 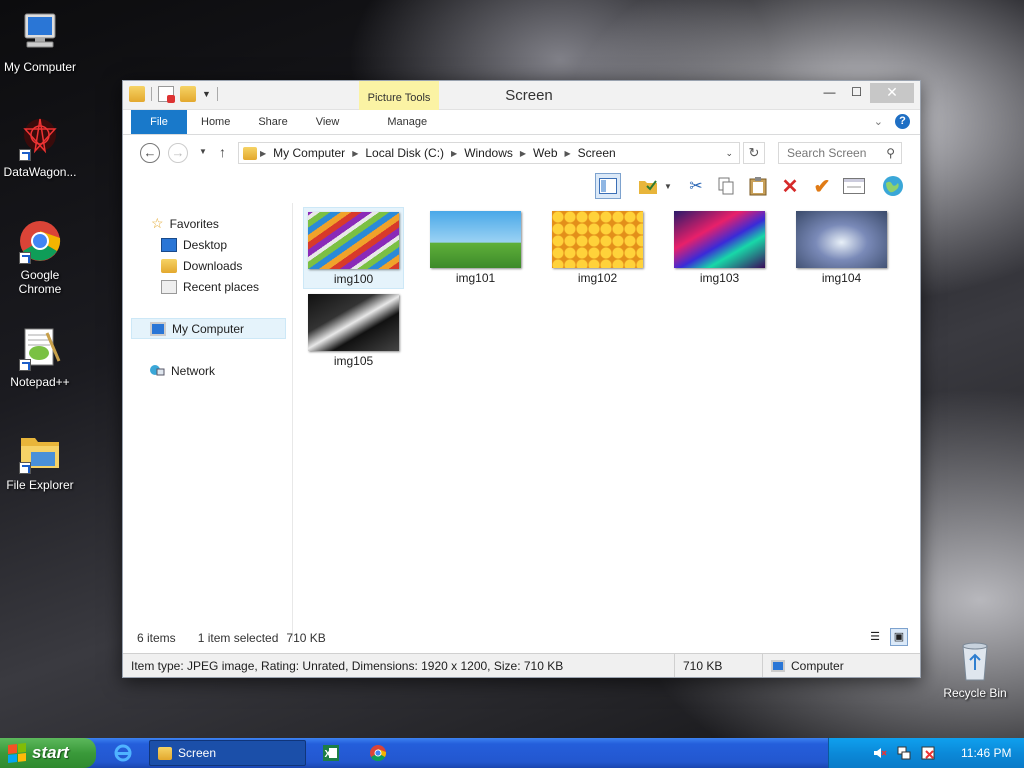 What do you see at coordinates (25, 155) in the screenshot?
I see `shortcut-arrow-icon` at bounding box center [25, 155].